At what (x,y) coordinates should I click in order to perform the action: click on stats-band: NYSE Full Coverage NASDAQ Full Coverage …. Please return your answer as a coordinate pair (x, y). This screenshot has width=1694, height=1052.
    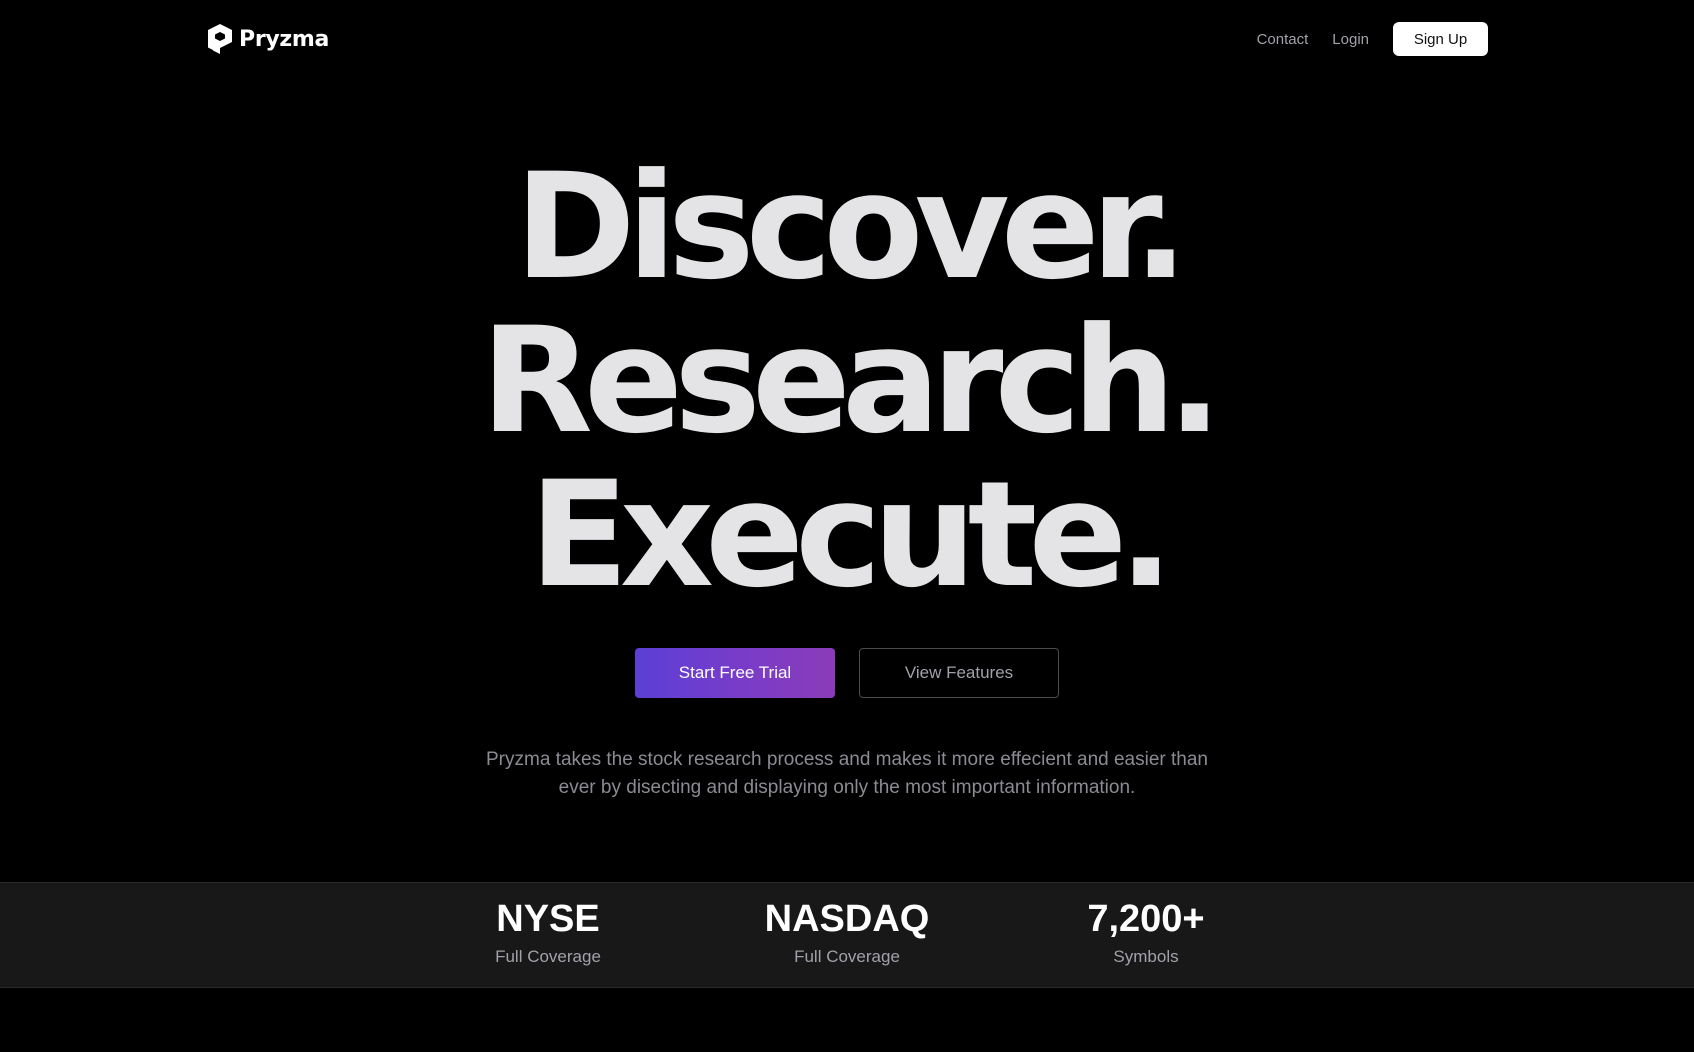
    Looking at the image, I should click on (847, 935).